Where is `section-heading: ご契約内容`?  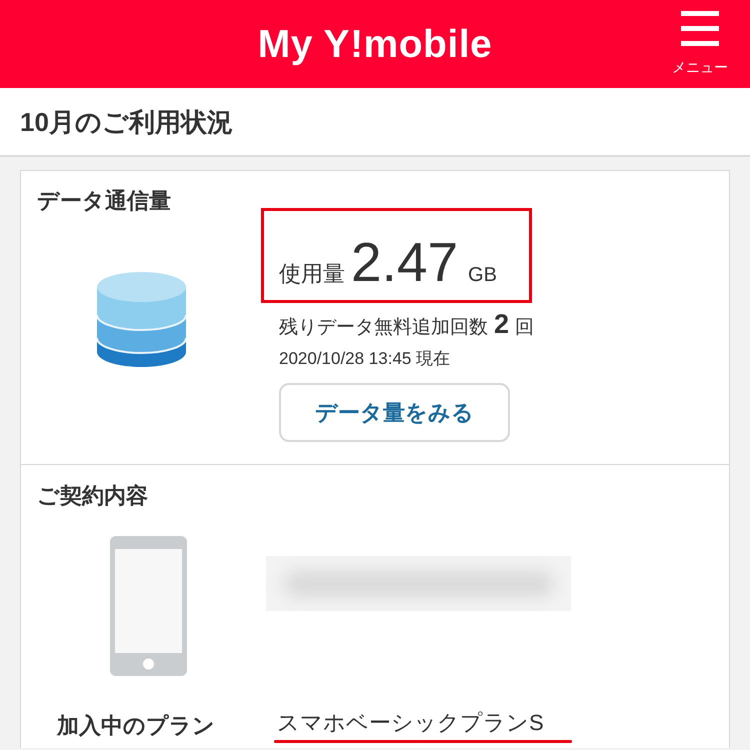
section-heading: ご契約内容 is located at coordinates (92, 496).